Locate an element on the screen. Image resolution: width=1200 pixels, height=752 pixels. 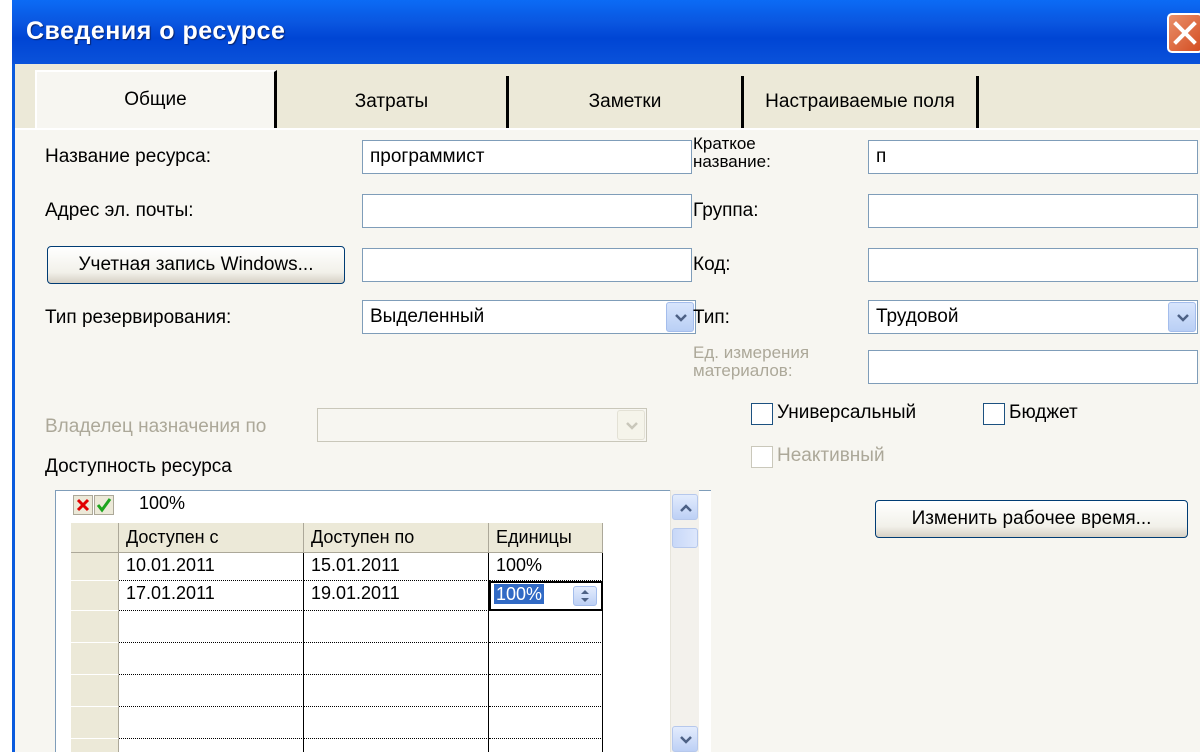
tab-custom-fields: Настраиваемые поля is located at coordinates (860, 102).